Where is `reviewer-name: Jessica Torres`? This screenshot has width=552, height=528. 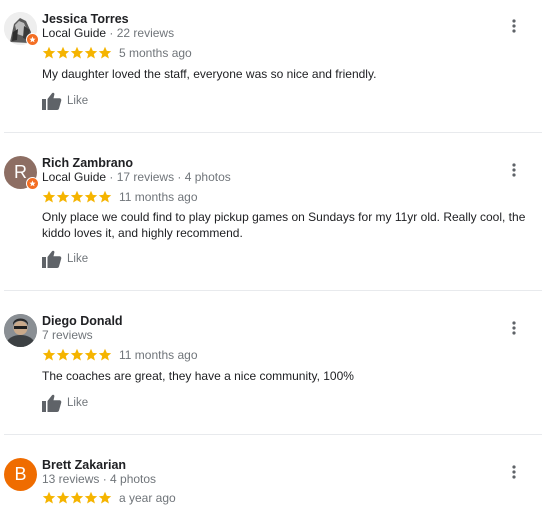
reviewer-name: Jessica Torres is located at coordinates (85, 19).